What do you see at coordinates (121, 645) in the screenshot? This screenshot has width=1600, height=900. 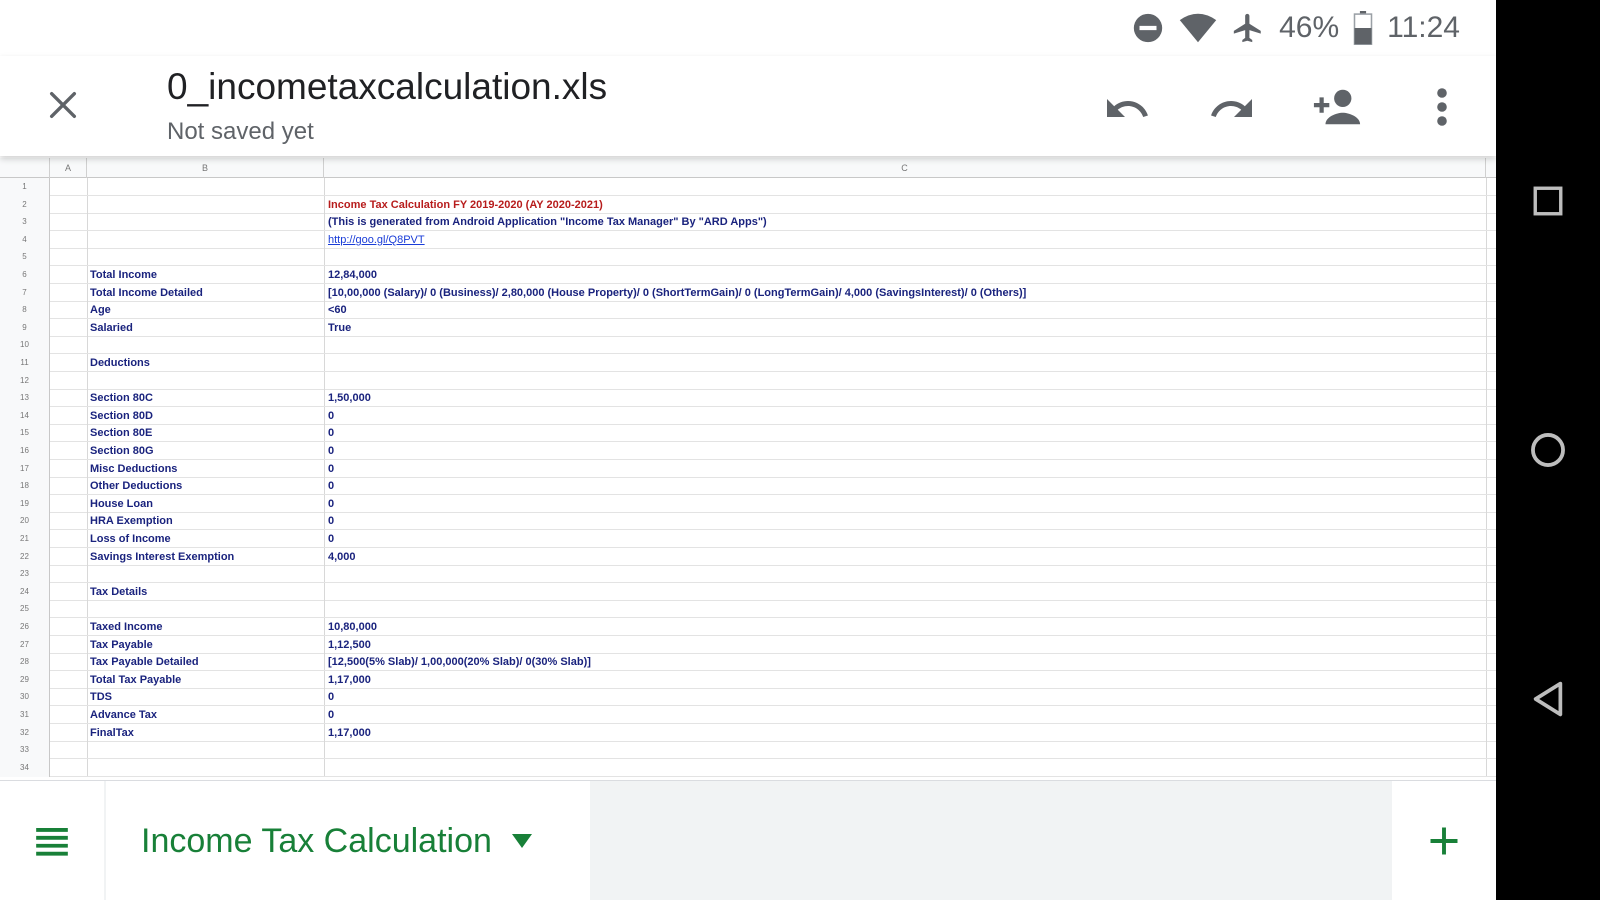 I see `cell-b: Tax Payable` at bounding box center [121, 645].